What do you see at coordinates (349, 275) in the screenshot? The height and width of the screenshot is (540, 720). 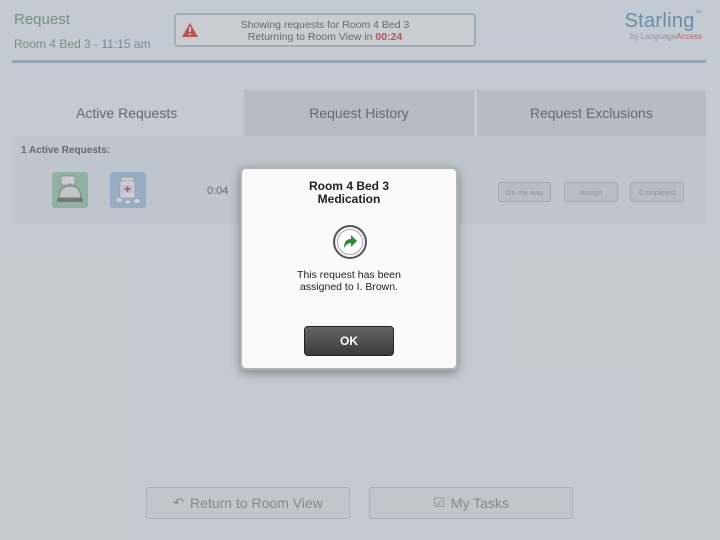 I see `dialog-message-line-1: This request has been` at bounding box center [349, 275].